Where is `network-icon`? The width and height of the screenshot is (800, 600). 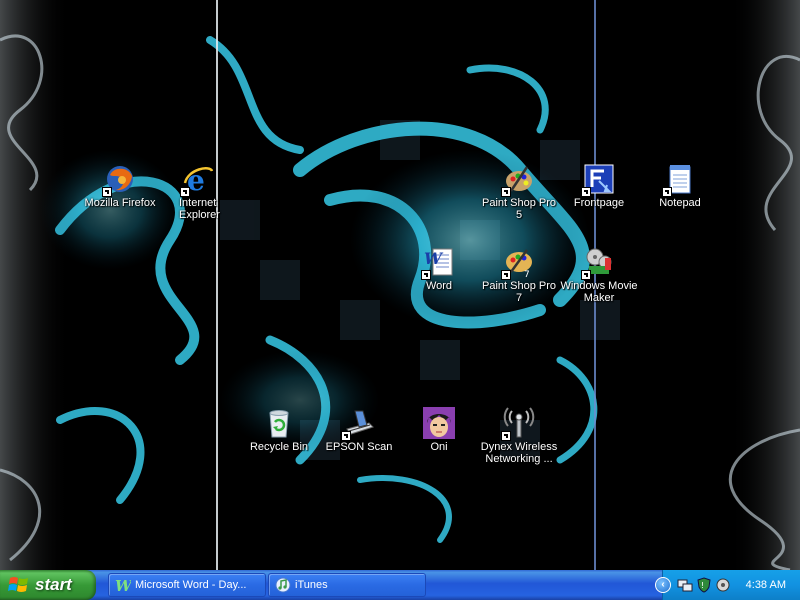
network-icon is located at coordinates (685, 585).